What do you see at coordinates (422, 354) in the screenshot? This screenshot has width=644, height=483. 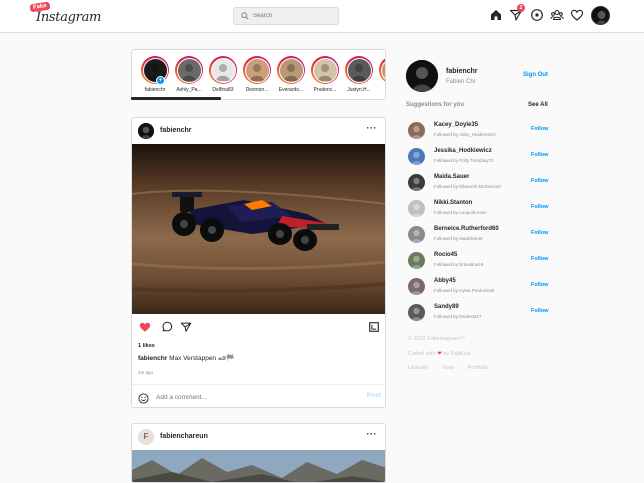 I see `coded-prefix: Coded with` at bounding box center [422, 354].